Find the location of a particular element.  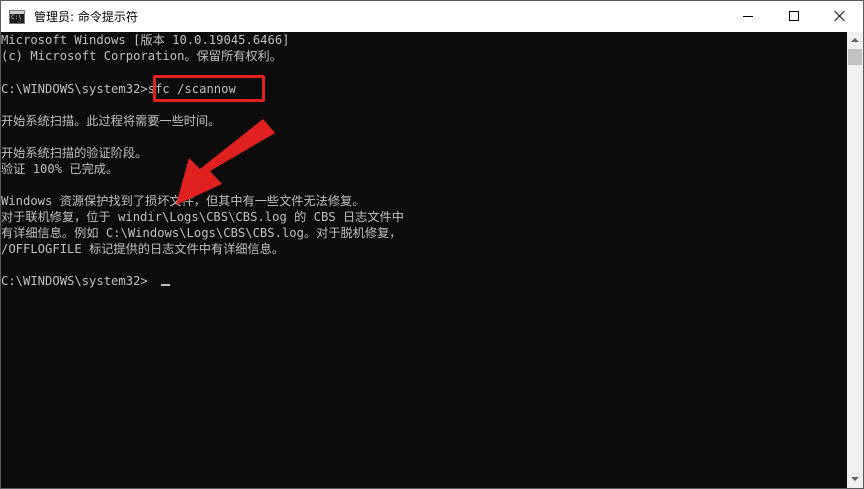

console-line: 验证 100% 已完成。 is located at coordinates (60, 169).